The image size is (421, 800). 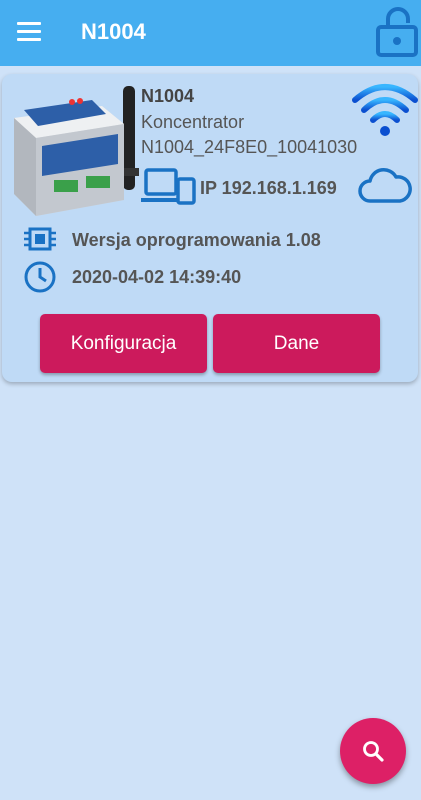 I want to click on cloud-icon, so click(x=385, y=185).